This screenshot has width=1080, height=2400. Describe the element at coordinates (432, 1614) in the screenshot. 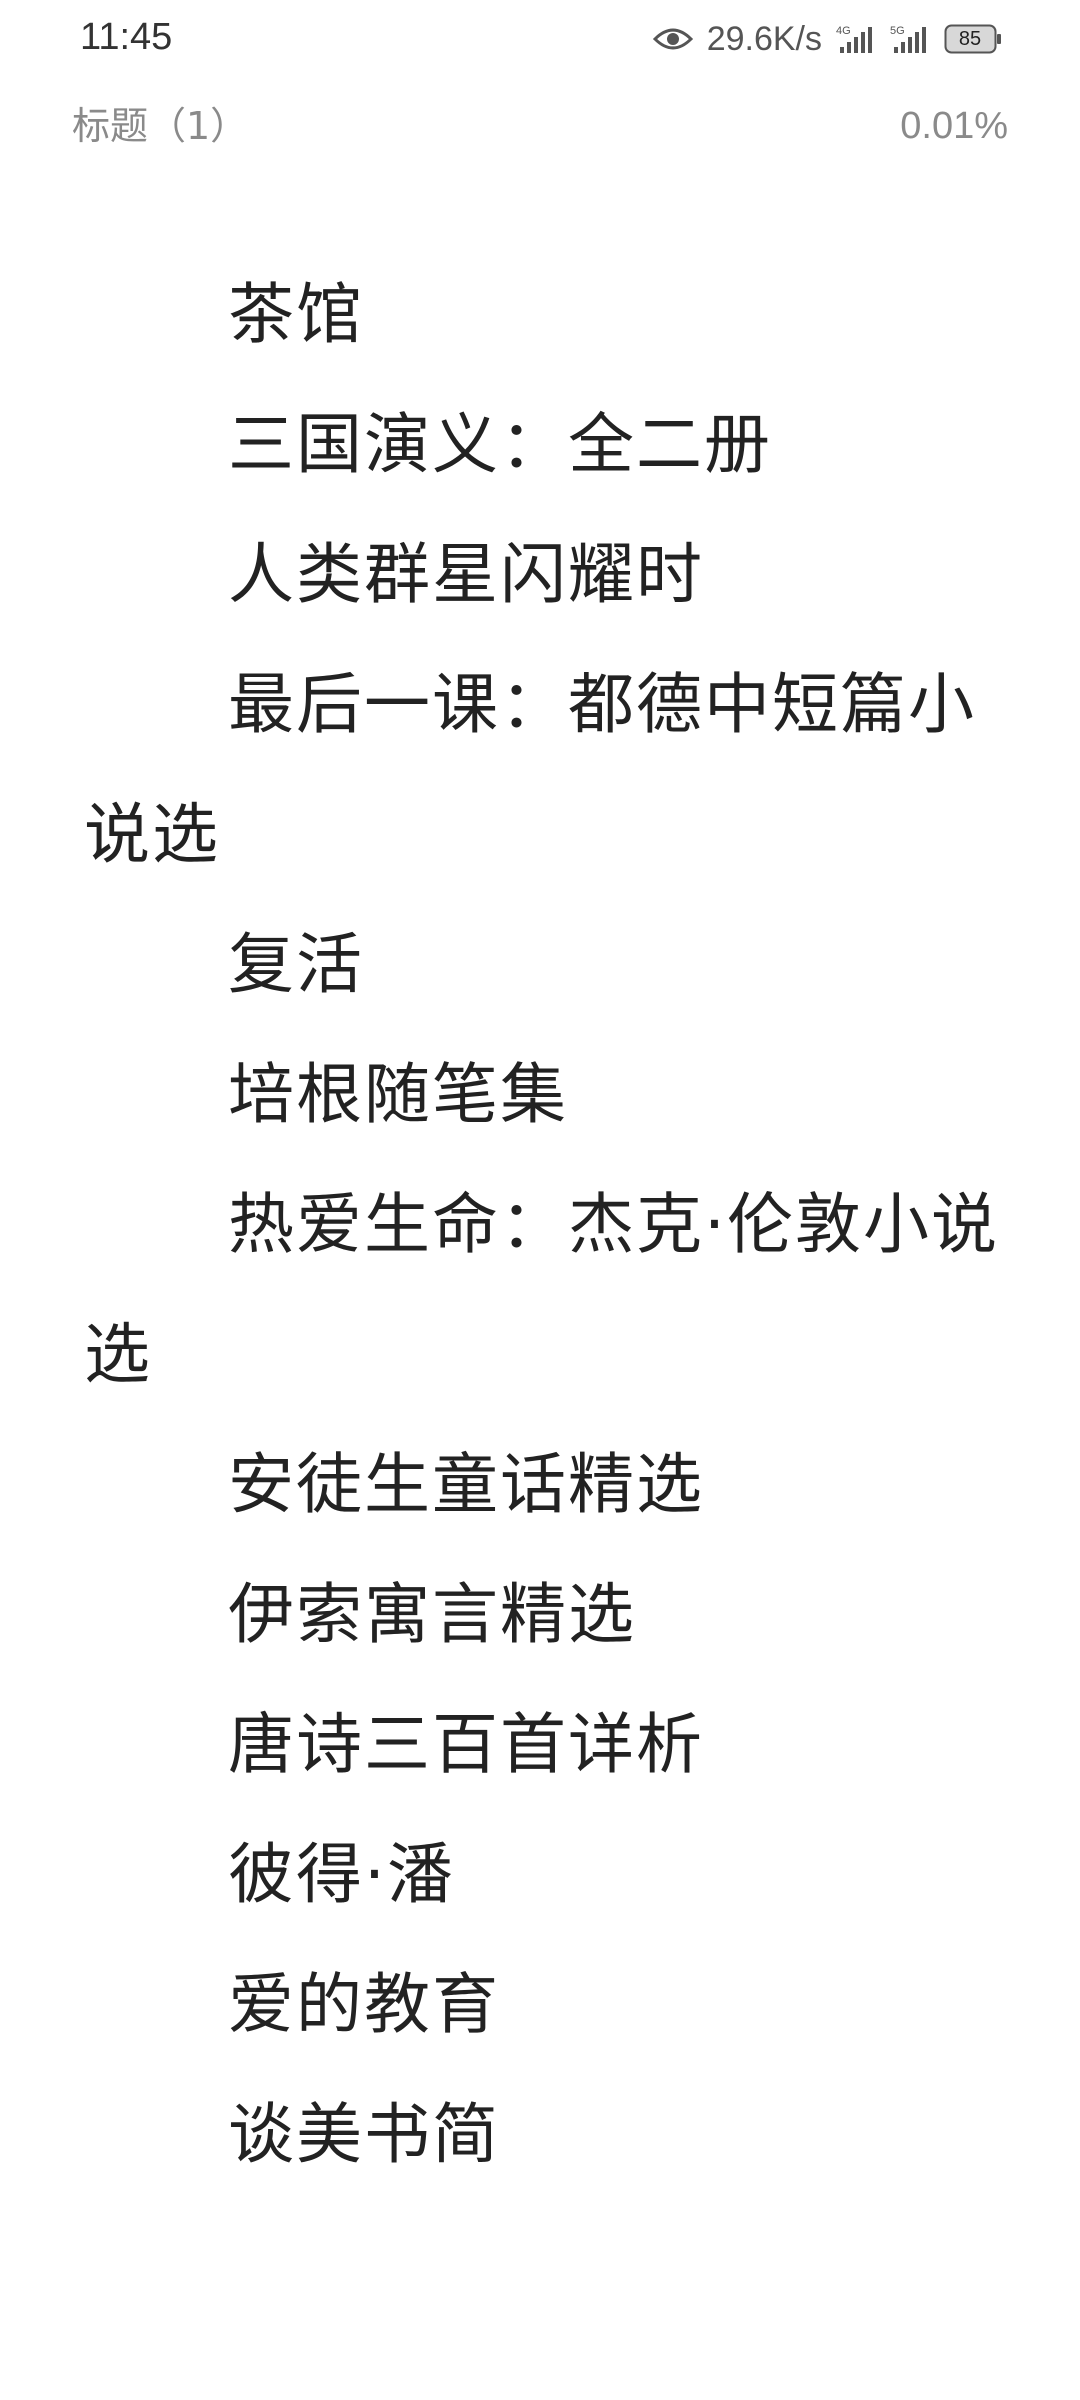

I see `paragraph: 伊索寓言精选` at that location.